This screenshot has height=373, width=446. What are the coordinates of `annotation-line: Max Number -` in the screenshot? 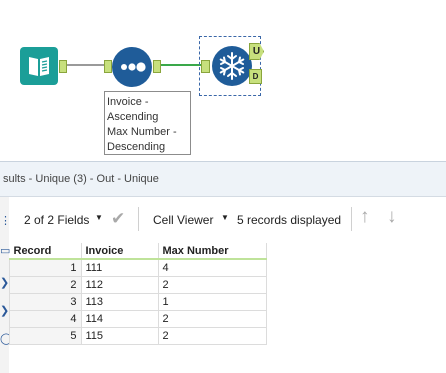 It's located at (142, 132).